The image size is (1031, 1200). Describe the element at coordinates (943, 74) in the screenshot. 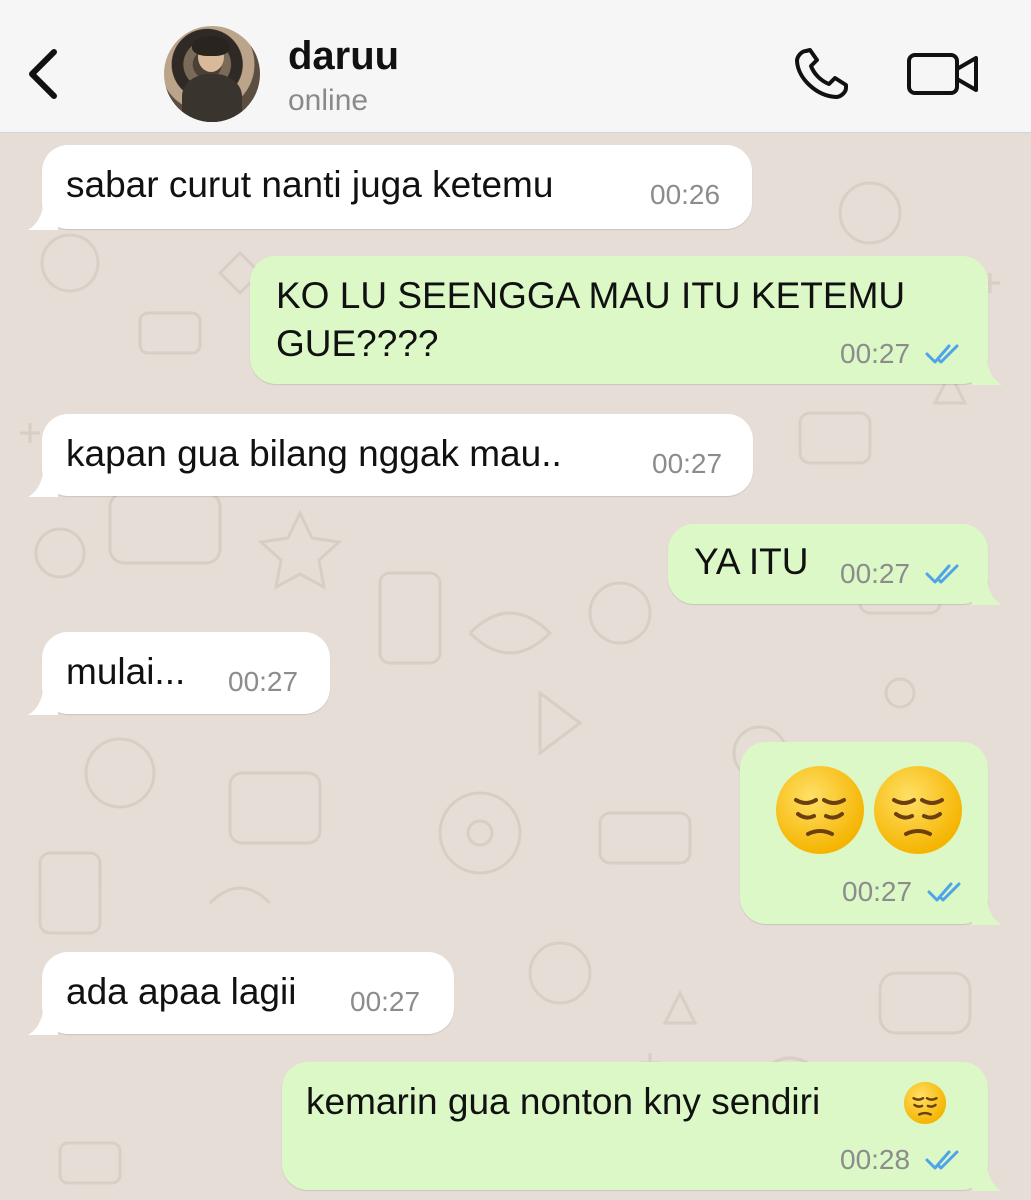

I see `video-camera-icon` at that location.